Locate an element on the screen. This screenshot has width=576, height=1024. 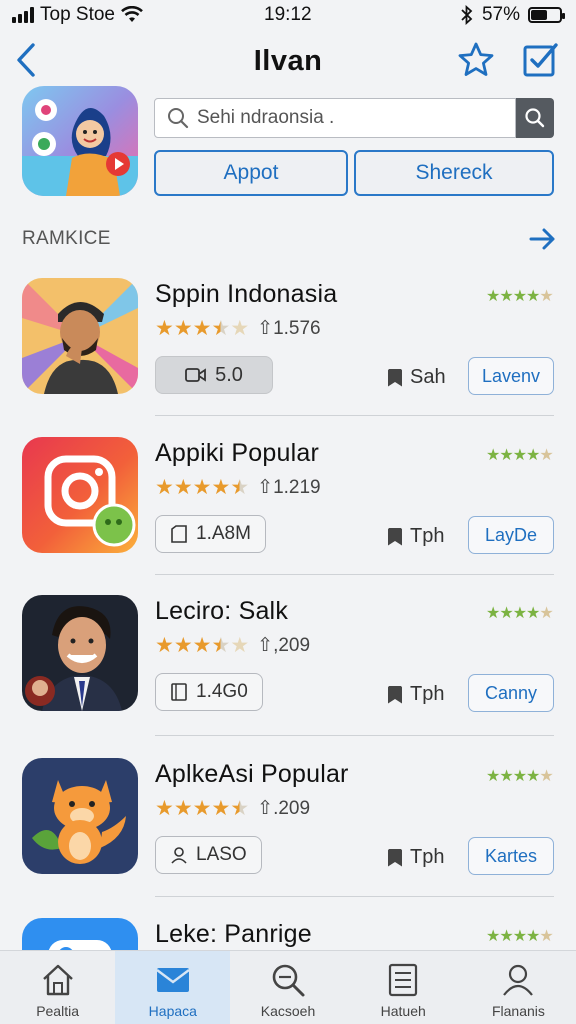
rating-count: ⇧1.219 is located at coordinates (289, 487).